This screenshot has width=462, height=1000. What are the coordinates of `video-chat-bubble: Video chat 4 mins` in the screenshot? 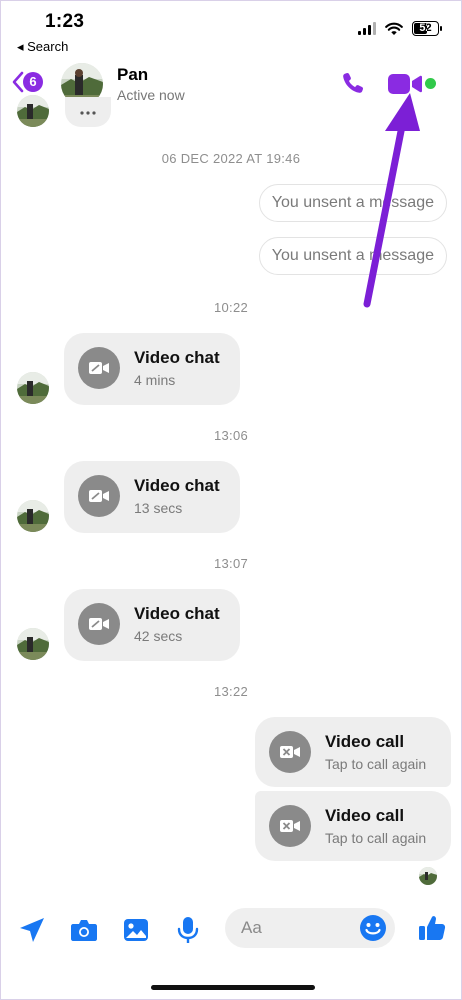 It's located at (152, 369).